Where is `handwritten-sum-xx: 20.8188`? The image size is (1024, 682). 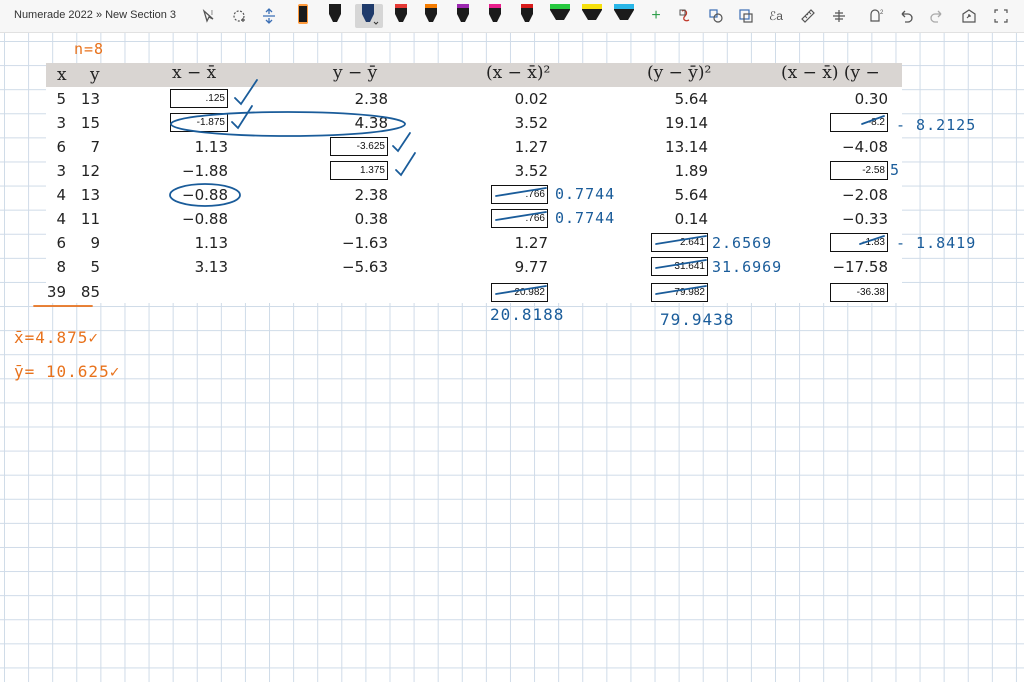
handwritten-sum-xx: 20.8188 is located at coordinates (527, 314).